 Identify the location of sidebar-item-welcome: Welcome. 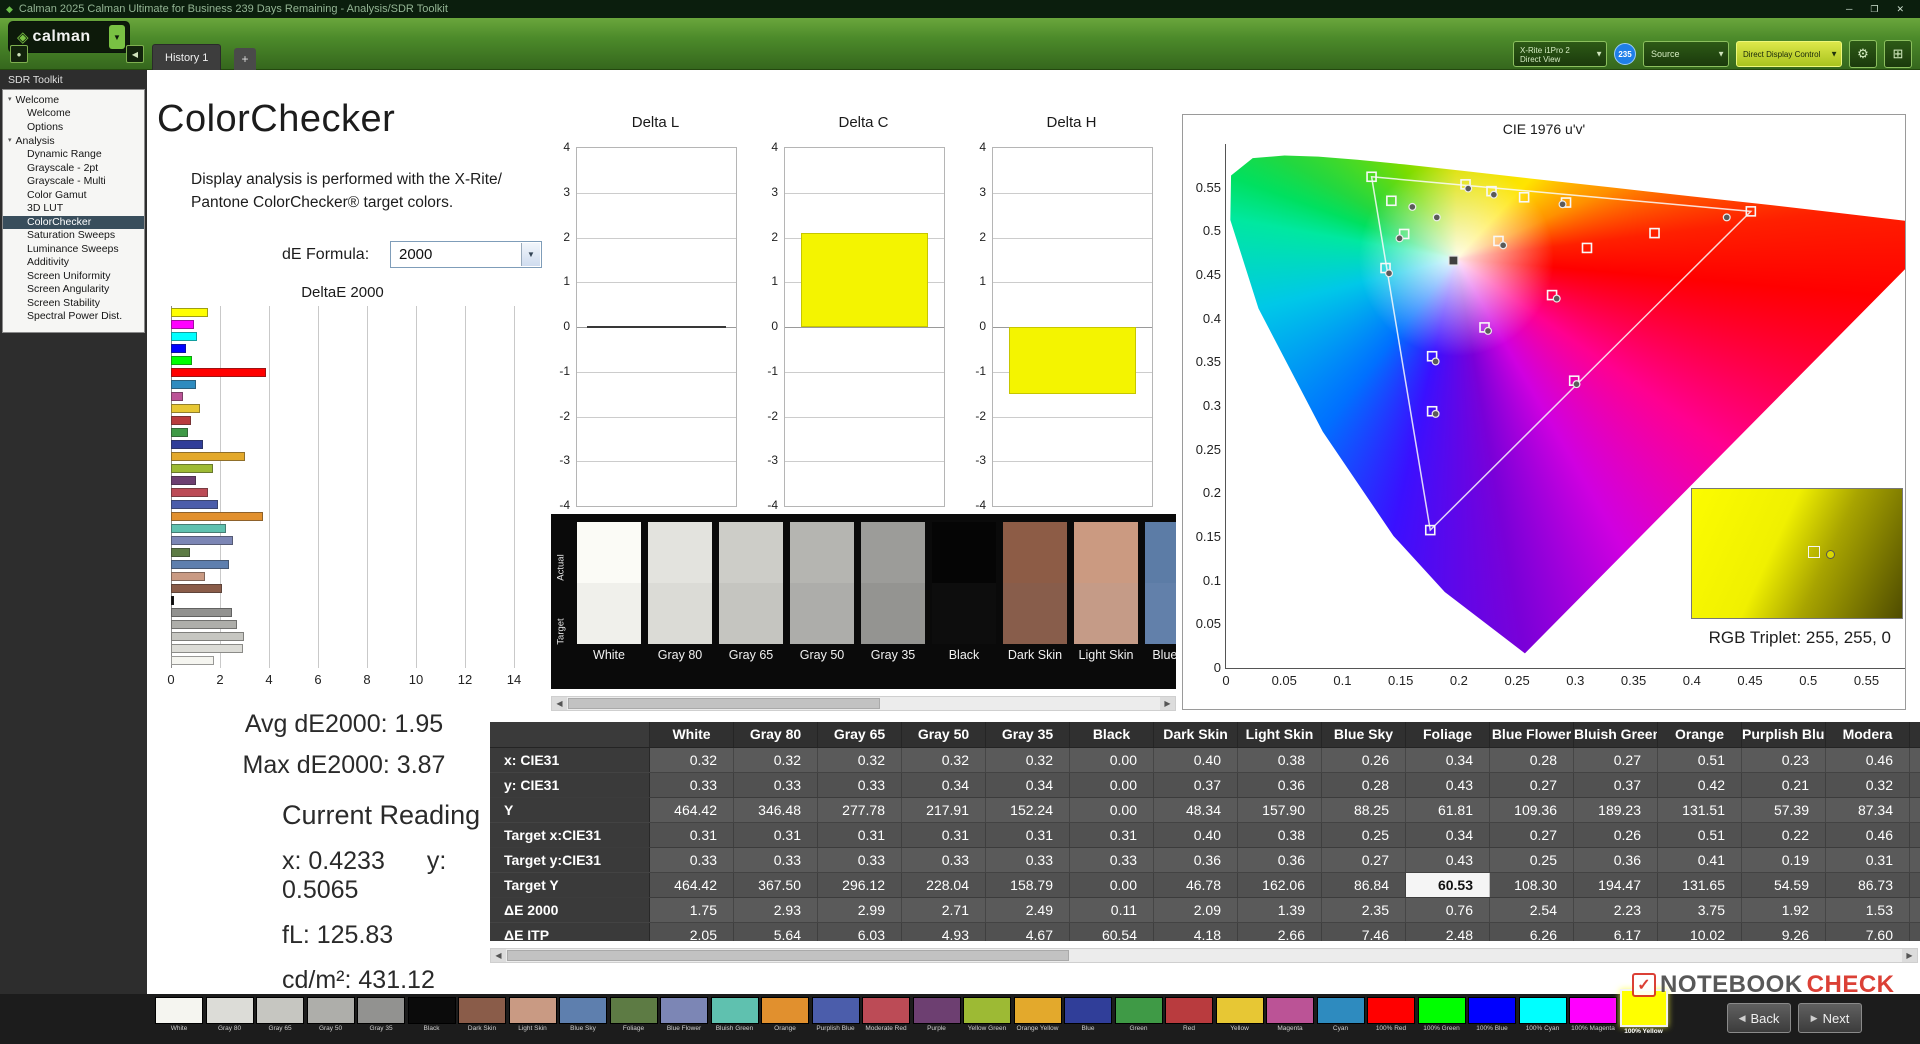
(73, 114).